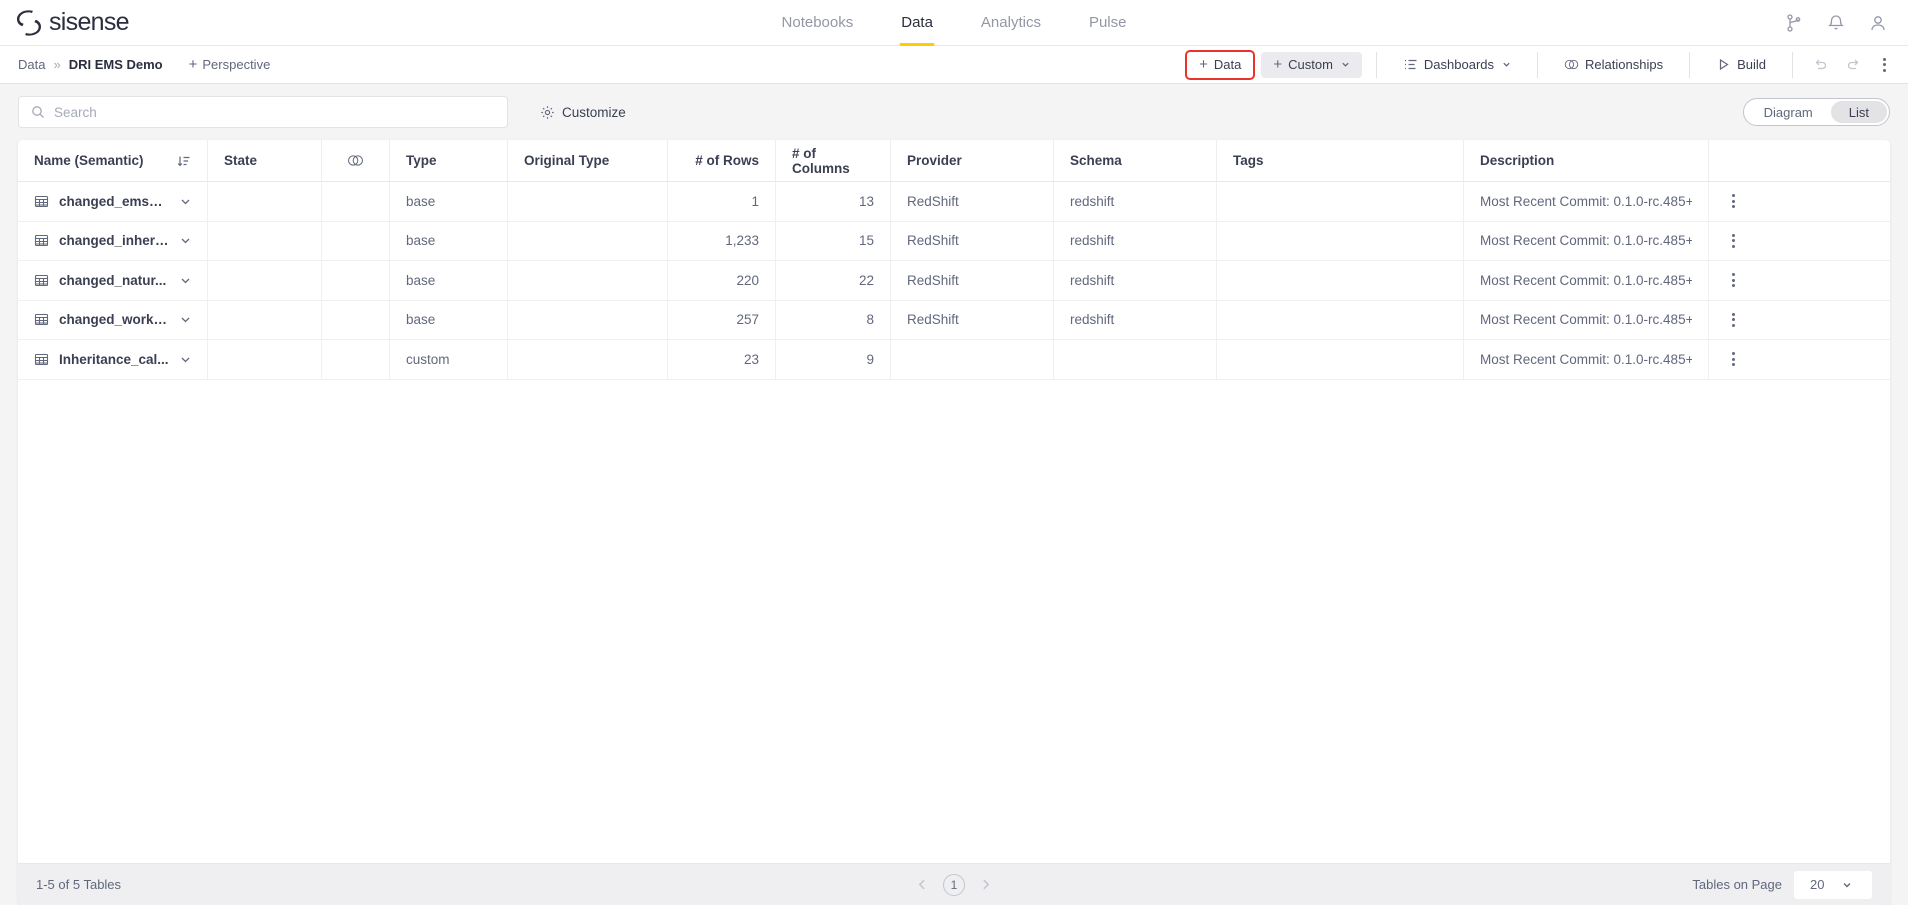 This screenshot has width=1908, height=905. I want to click on table-header-orig: Original Type, so click(588, 160).